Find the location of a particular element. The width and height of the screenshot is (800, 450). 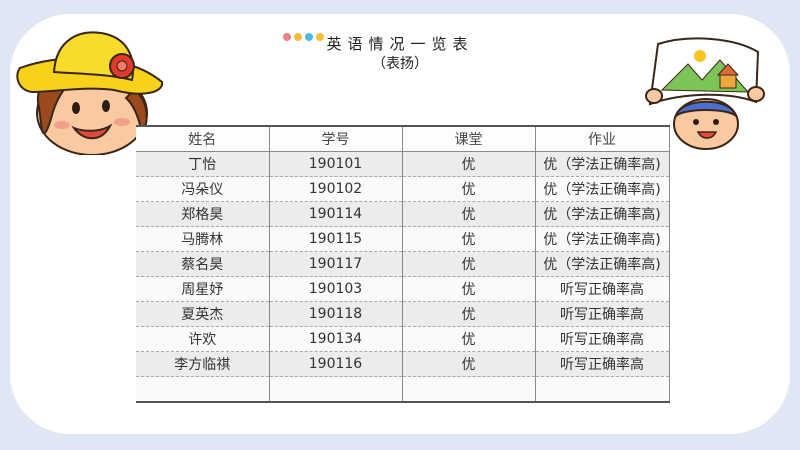

name-cell: 周星妤 is located at coordinates (203, 289).